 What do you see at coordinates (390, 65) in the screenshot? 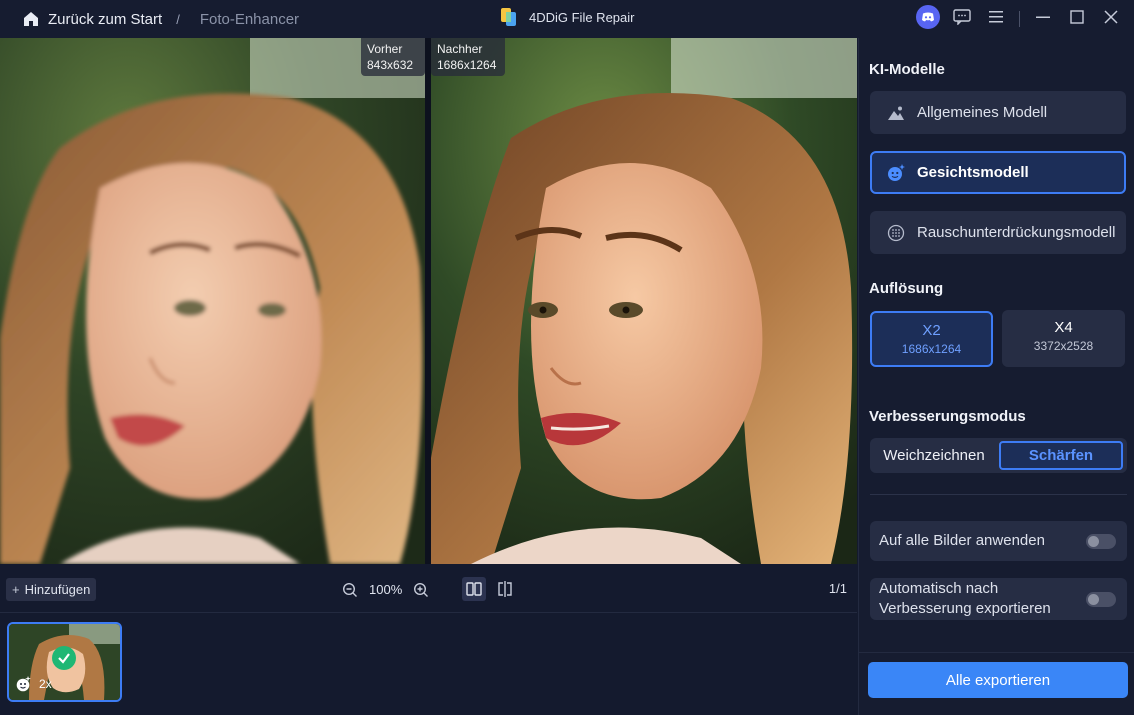
I see `before-size: 843x632` at bounding box center [390, 65].